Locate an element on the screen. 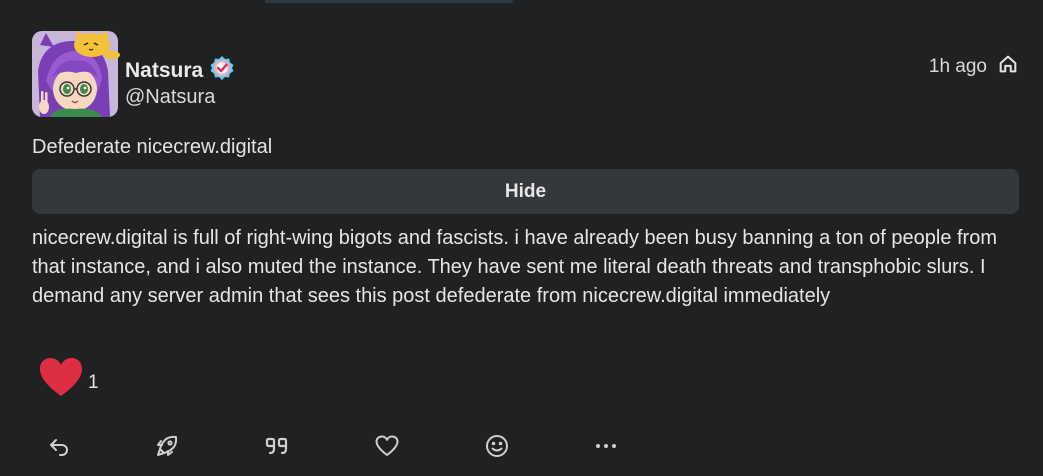 Image resolution: width=1043 pixels, height=476 pixels. content-warning-text: Defederate nicecrew.digital is located at coordinates (152, 147).